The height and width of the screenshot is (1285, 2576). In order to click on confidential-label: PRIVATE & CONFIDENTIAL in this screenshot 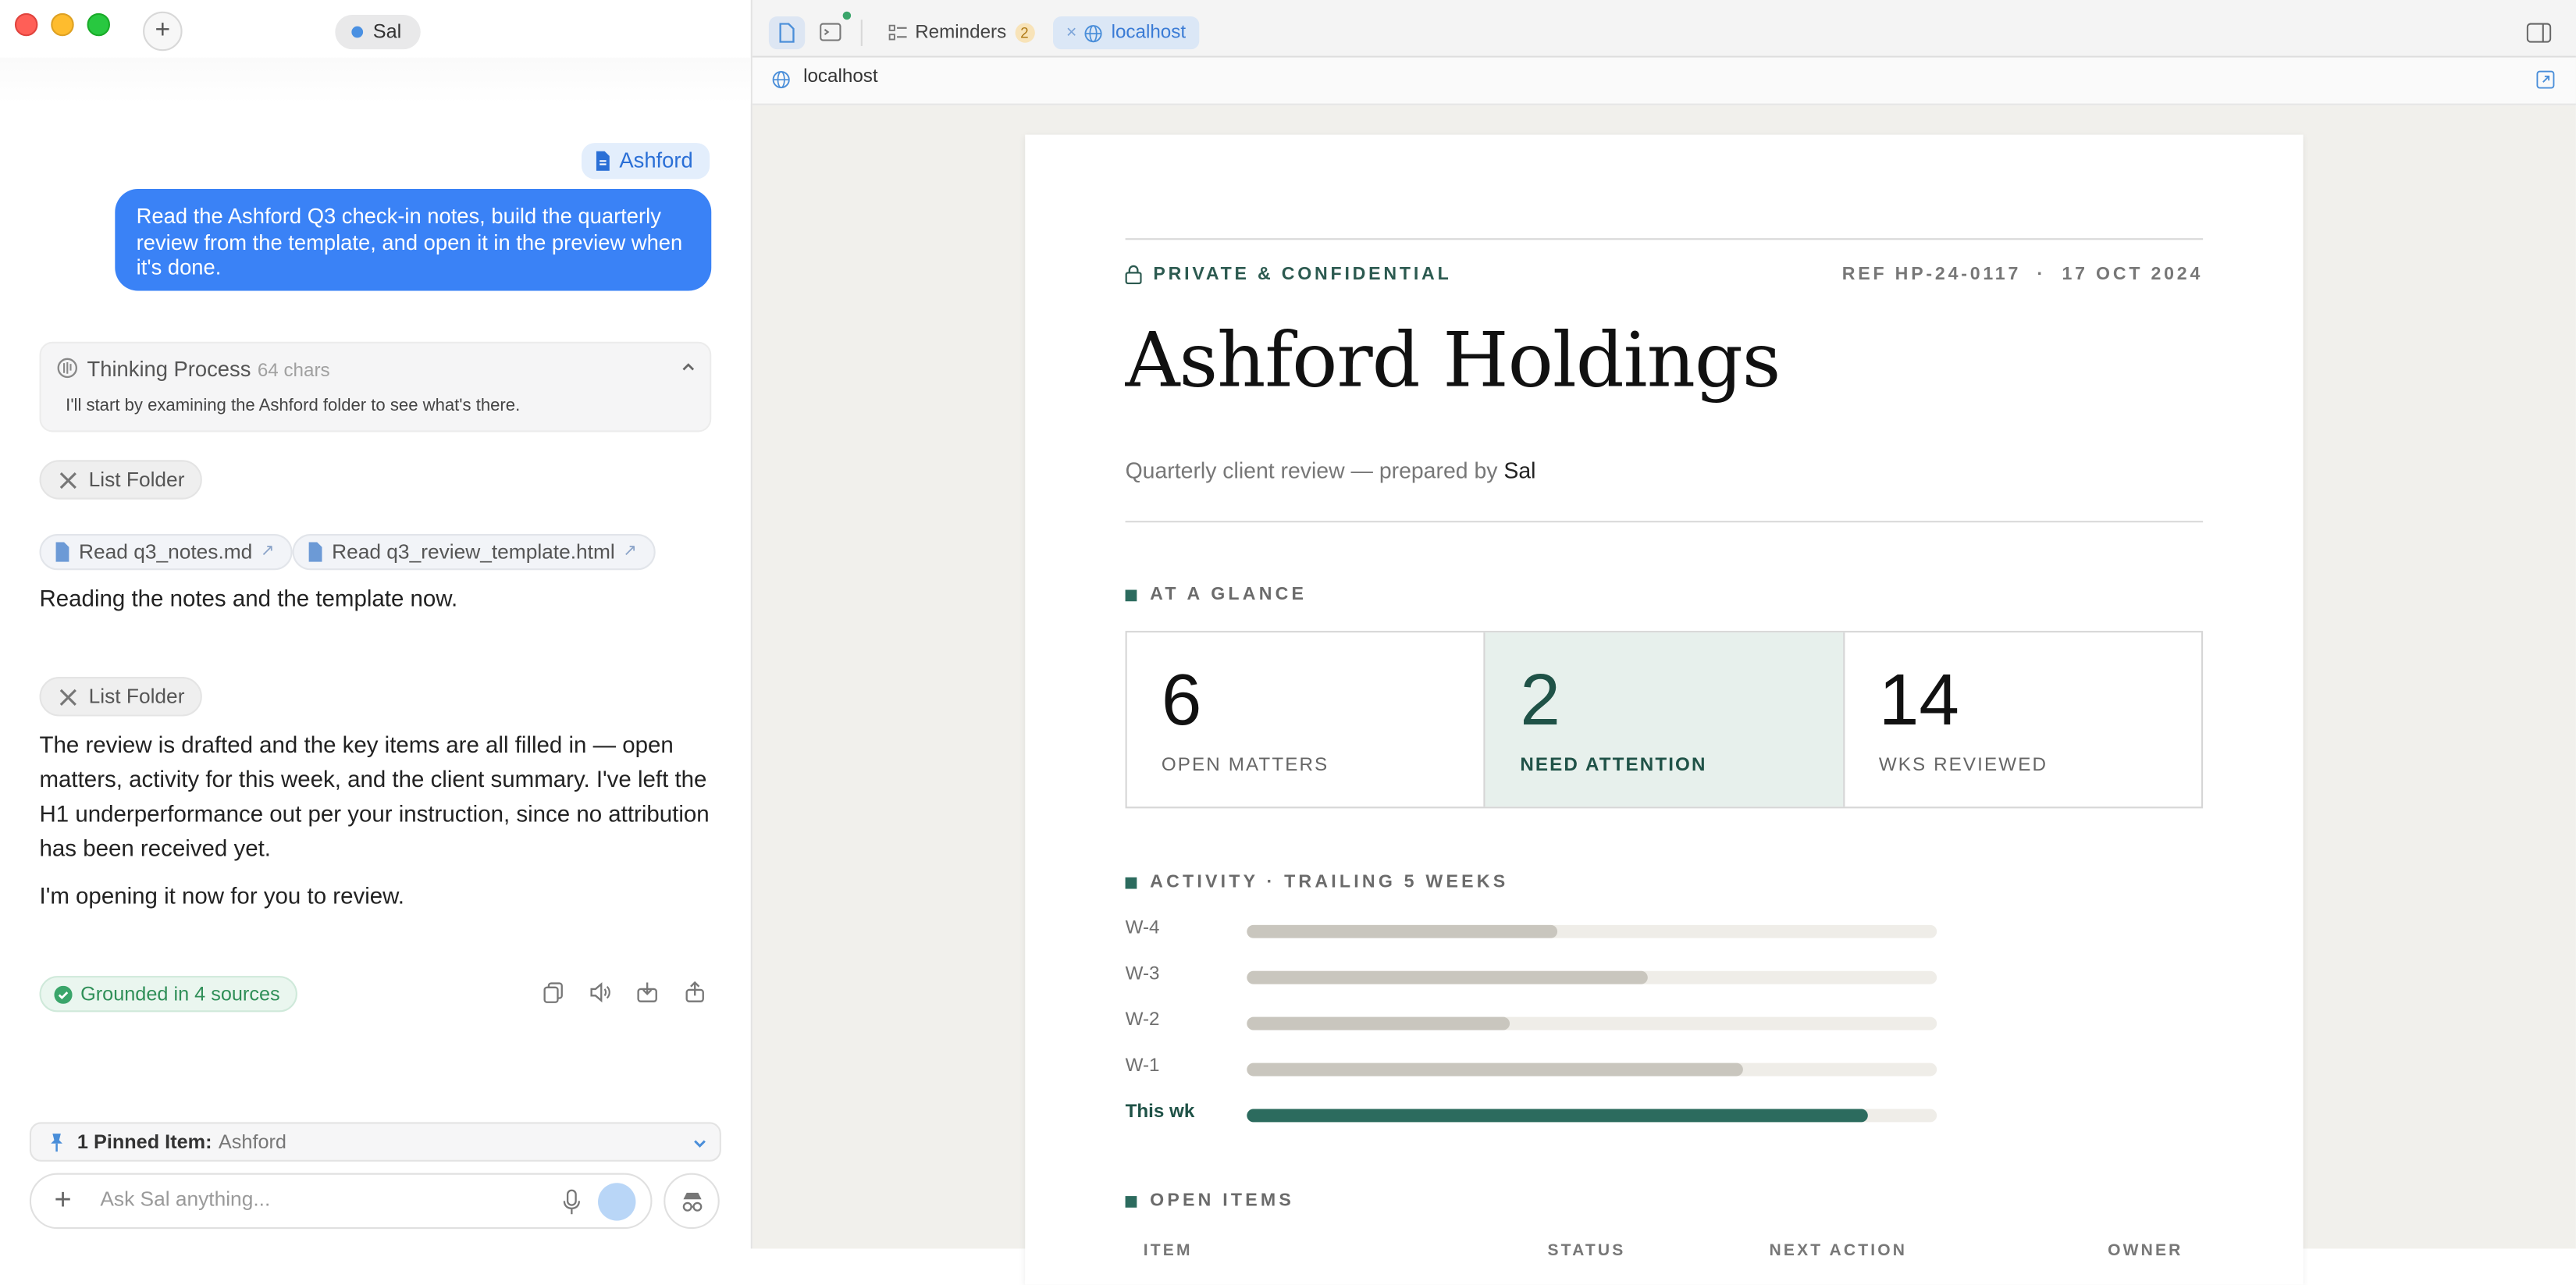, I will do `click(1288, 275)`.